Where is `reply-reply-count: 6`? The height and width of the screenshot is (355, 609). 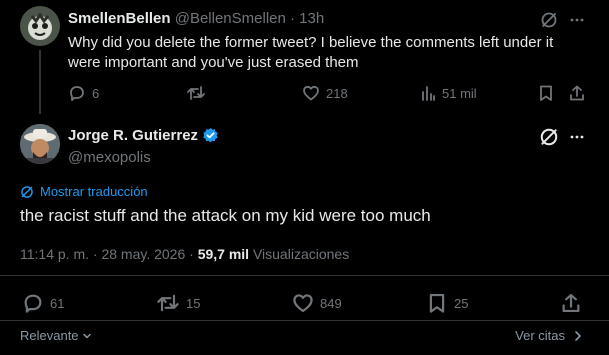
reply-reply-count: 6 is located at coordinates (96, 93).